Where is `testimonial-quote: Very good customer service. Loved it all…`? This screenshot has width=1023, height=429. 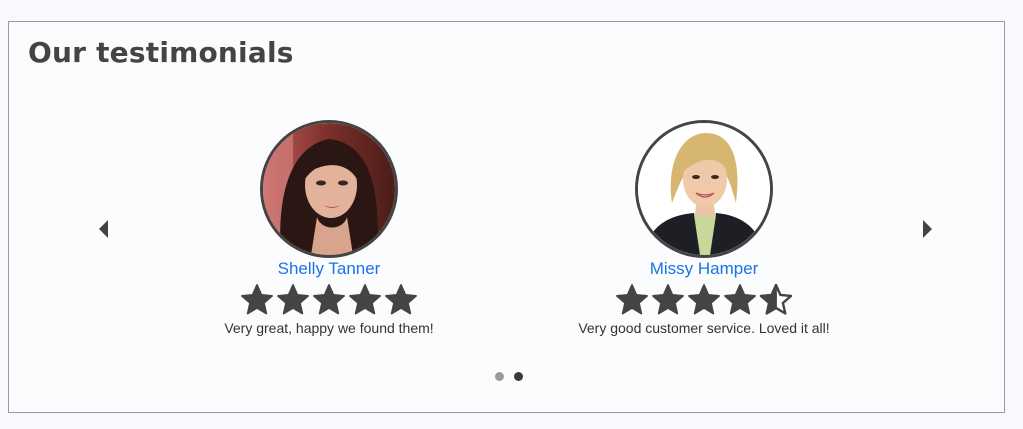
testimonial-quote: Very good customer service. Loved it all… is located at coordinates (704, 328).